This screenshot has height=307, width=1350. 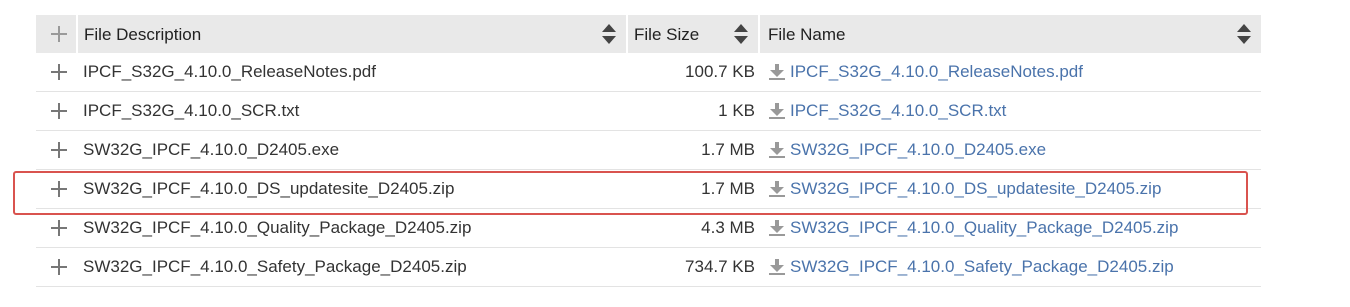 I want to click on column-header-name: File Name, so click(x=1010, y=34).